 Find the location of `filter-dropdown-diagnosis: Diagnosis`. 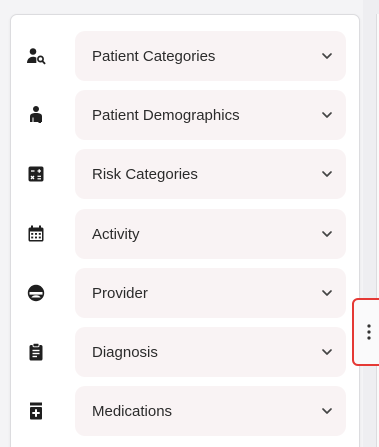

filter-dropdown-diagnosis: Diagnosis is located at coordinates (210, 352).